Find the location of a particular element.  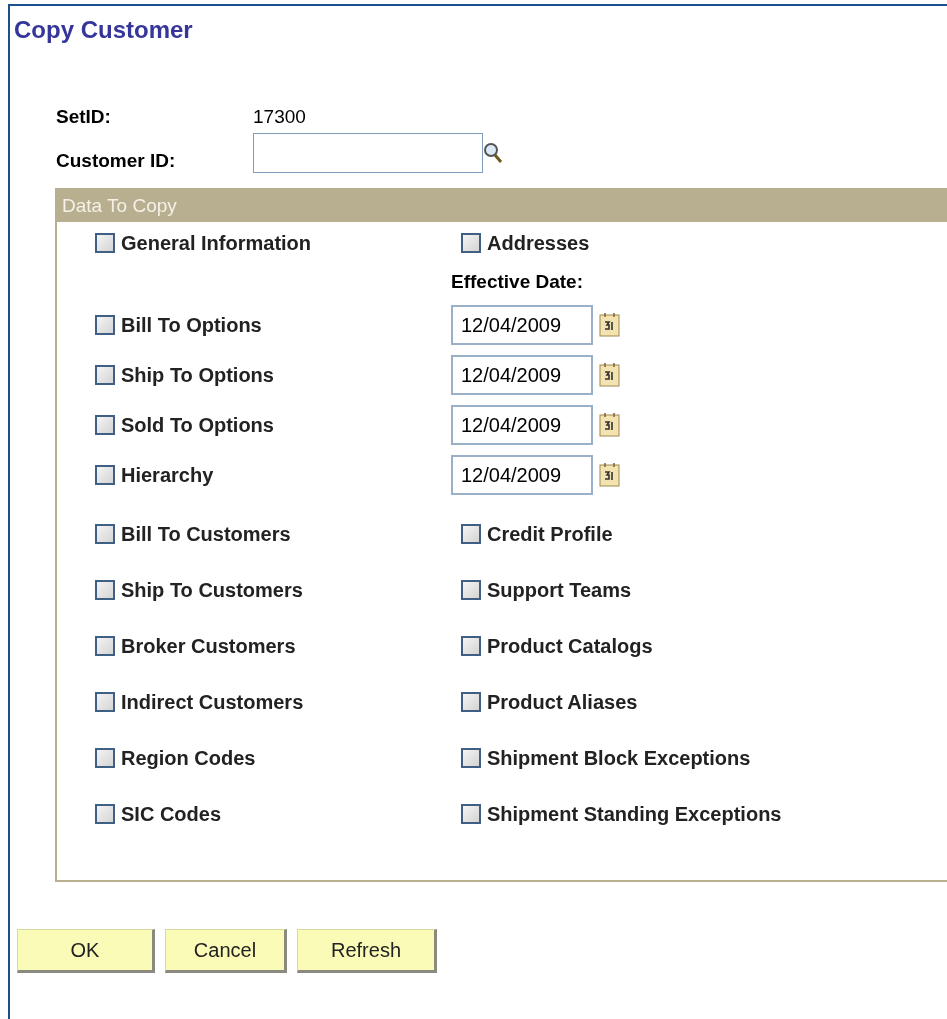

field-value: 17300 is located at coordinates (279, 117).